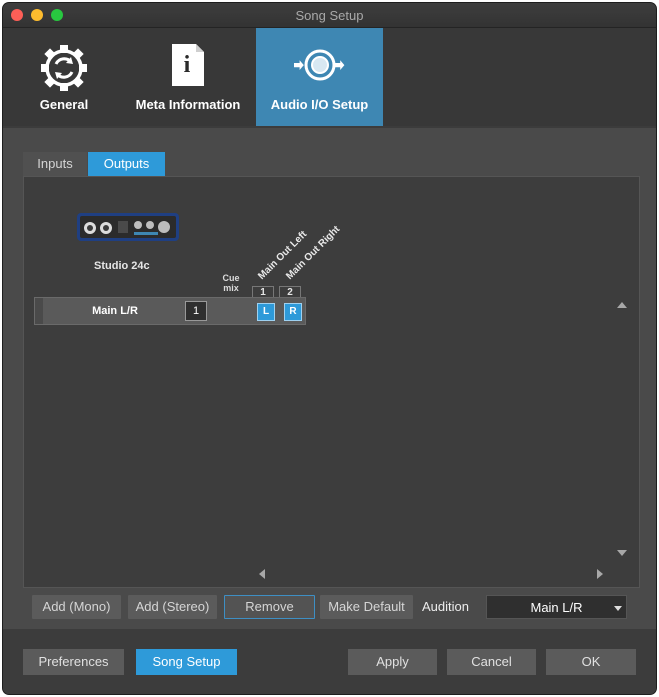 This screenshot has width=659, height=697. What do you see at coordinates (445, 606) in the screenshot?
I see `audition-label: Audition` at bounding box center [445, 606].